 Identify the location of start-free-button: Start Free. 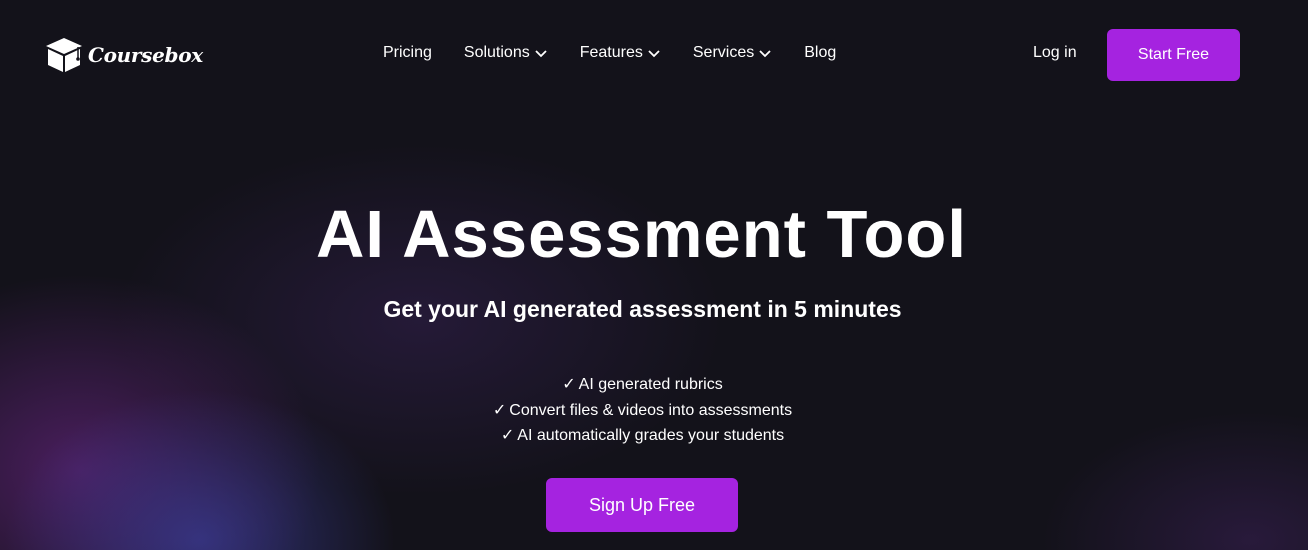
(1173, 55).